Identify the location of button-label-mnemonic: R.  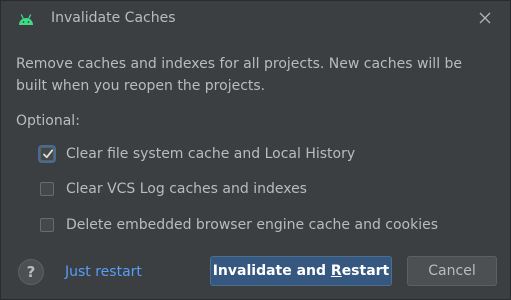
(336, 271).